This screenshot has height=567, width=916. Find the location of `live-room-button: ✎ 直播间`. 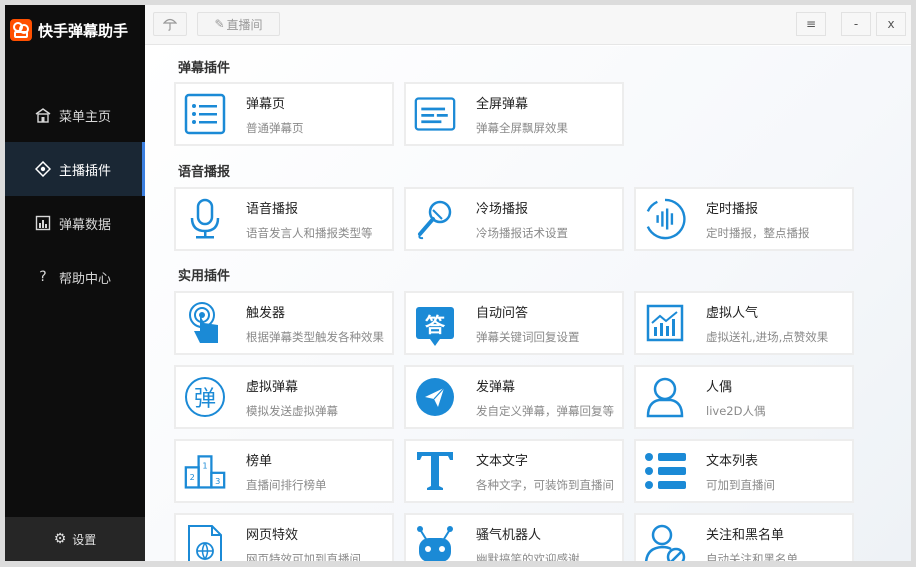

live-room-button: ✎ 直播间 is located at coordinates (238, 24).